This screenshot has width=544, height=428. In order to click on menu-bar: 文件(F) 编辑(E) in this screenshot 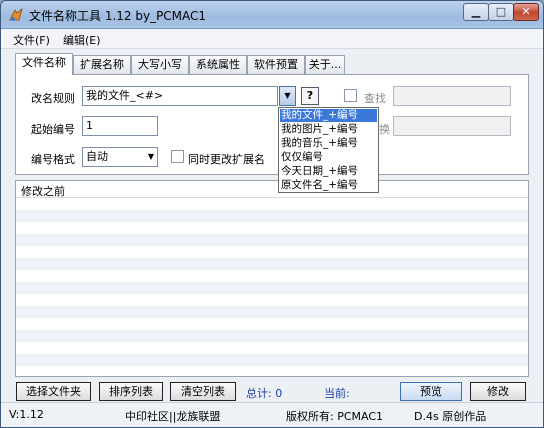, I will do `click(272, 39)`.